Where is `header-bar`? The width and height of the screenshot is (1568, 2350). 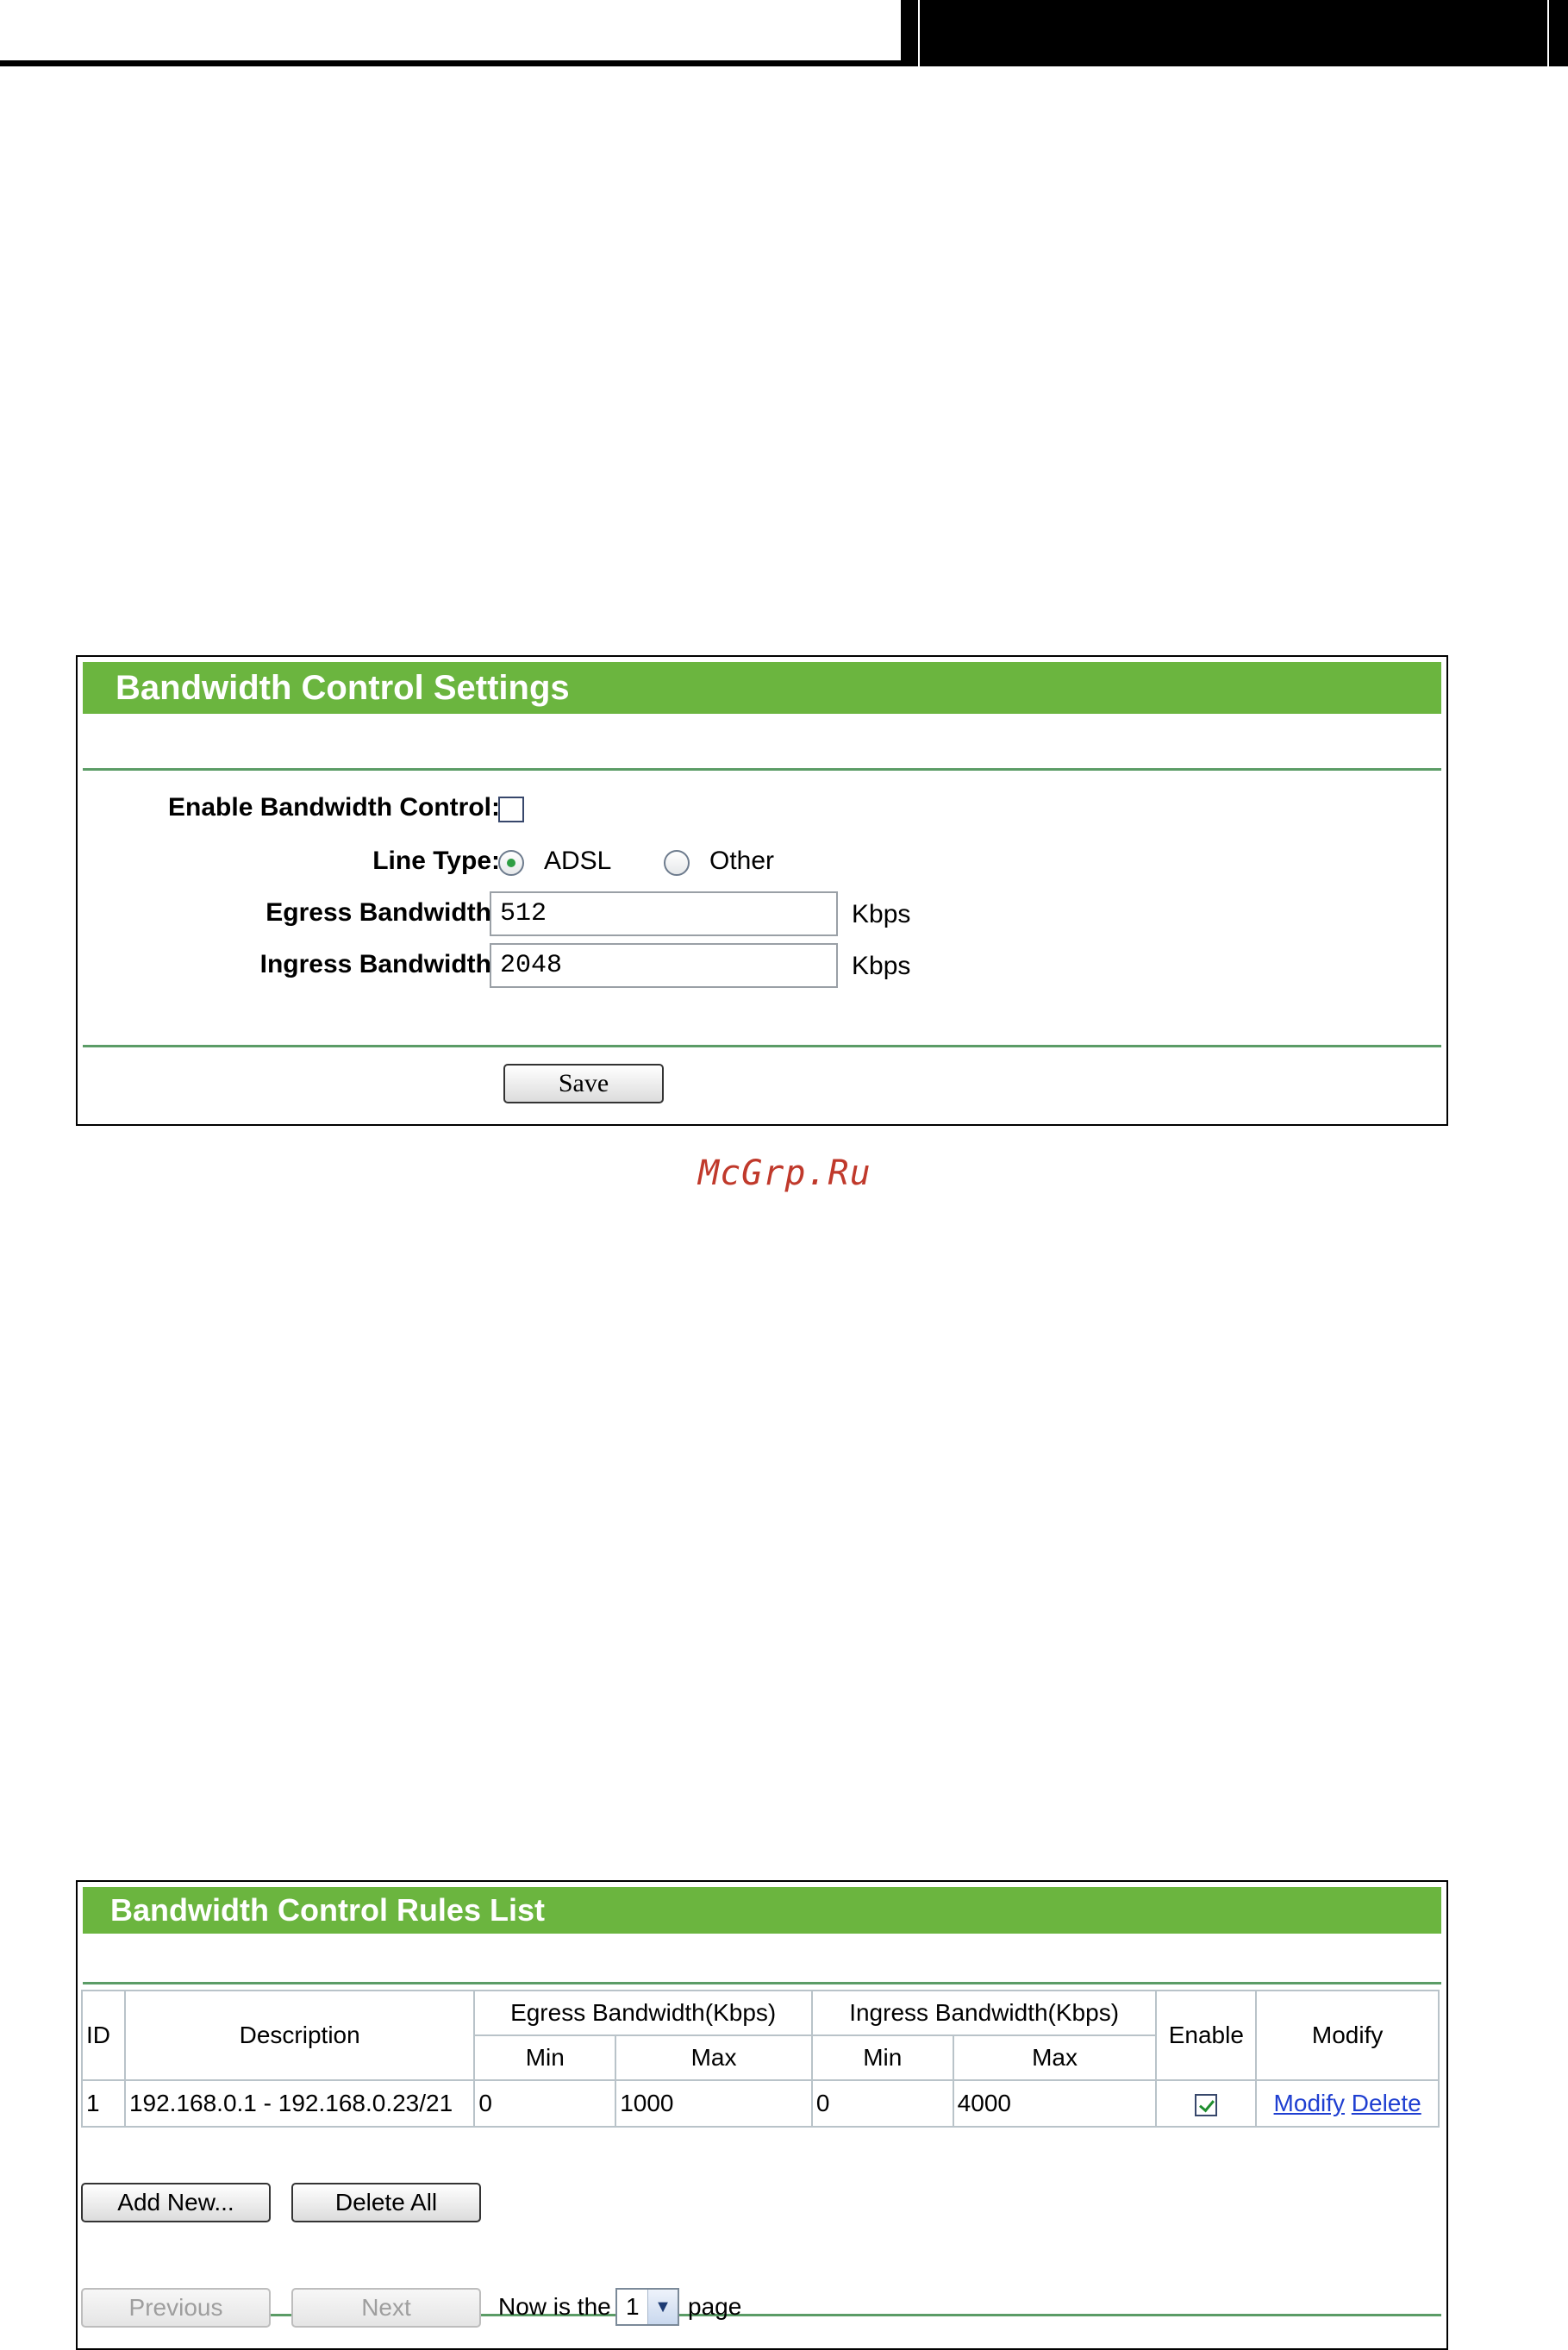
header-bar is located at coordinates (1234, 33).